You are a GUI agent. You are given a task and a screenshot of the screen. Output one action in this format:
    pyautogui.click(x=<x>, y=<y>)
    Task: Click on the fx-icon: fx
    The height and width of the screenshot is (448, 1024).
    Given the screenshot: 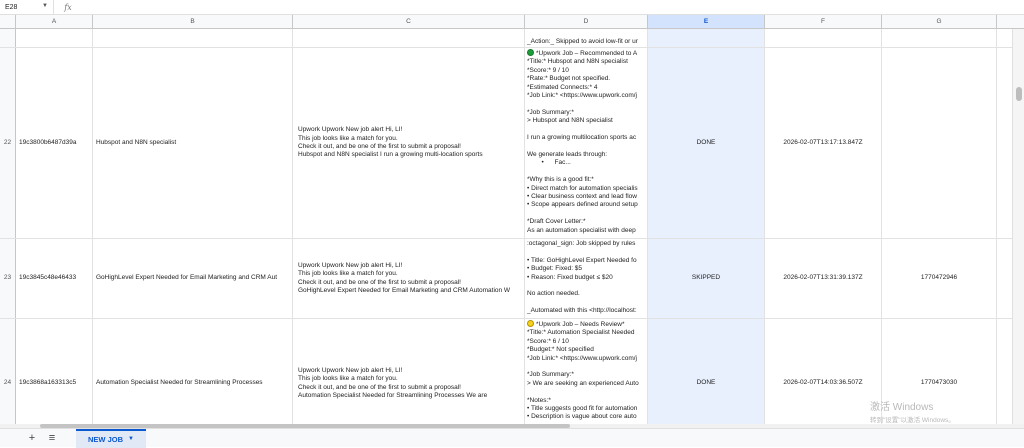 What is the action you would take?
    pyautogui.click(x=68, y=7)
    